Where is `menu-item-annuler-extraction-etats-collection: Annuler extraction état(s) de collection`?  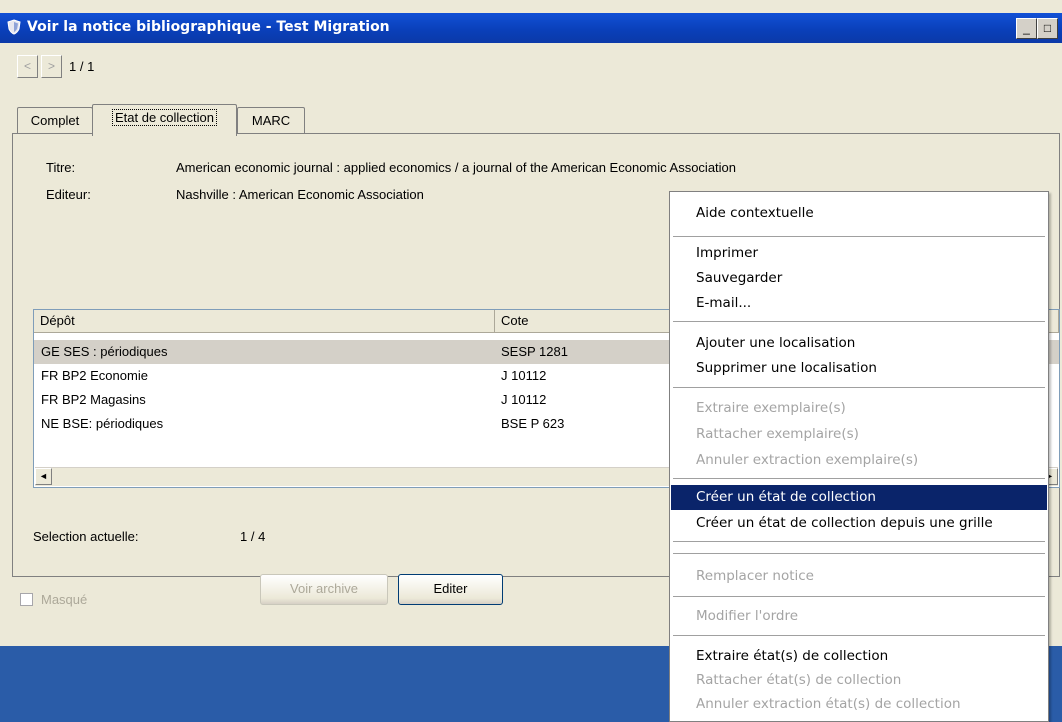 menu-item-annuler-extraction-etats-collection: Annuler extraction état(s) de collection is located at coordinates (859, 704).